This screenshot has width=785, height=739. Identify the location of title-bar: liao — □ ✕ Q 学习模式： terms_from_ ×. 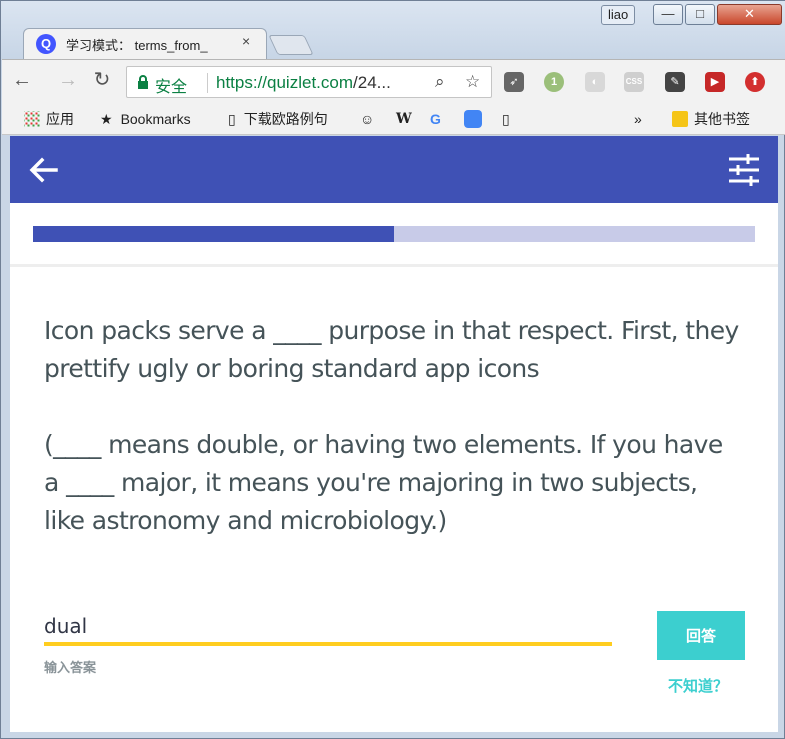
(393, 30).